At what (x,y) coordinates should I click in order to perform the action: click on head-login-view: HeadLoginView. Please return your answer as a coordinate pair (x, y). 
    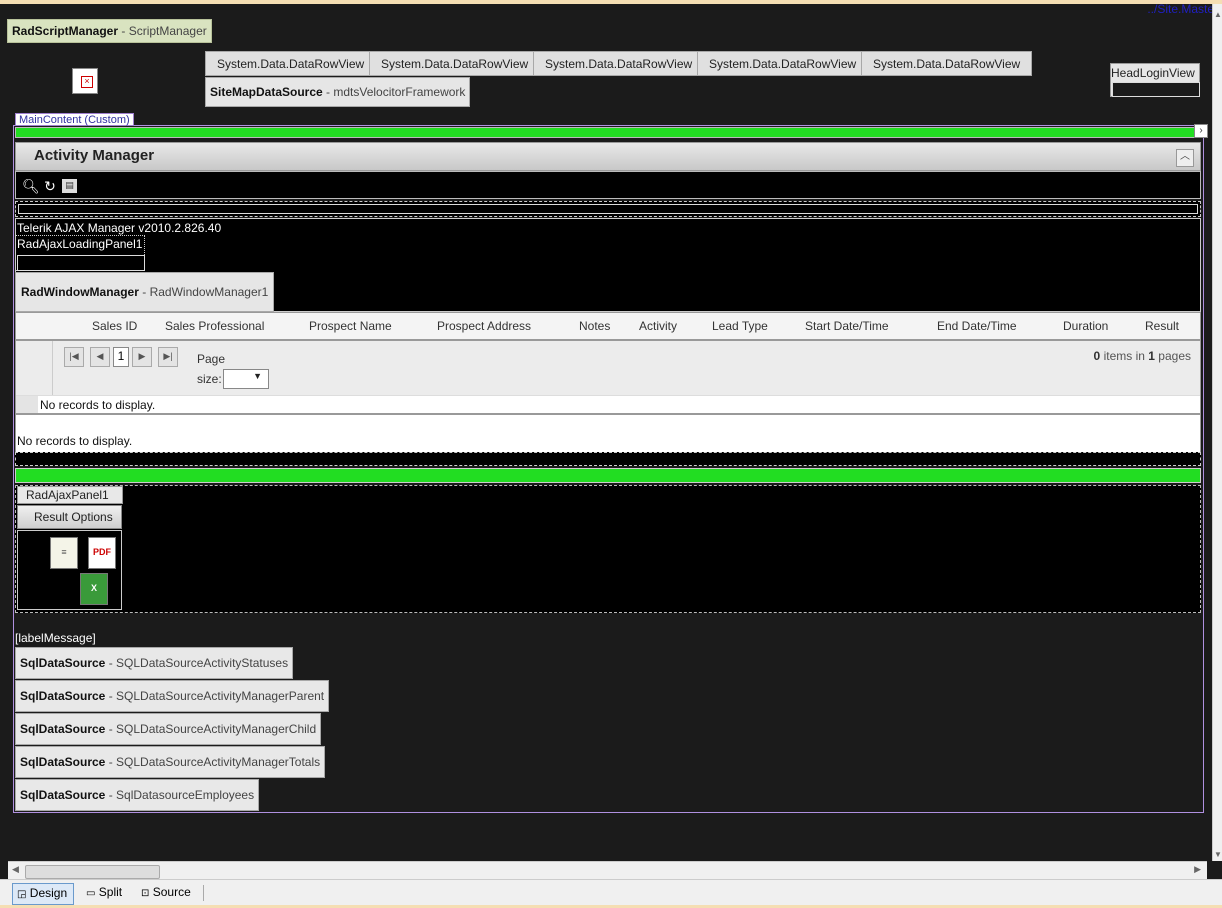
    Looking at the image, I should click on (1155, 80).